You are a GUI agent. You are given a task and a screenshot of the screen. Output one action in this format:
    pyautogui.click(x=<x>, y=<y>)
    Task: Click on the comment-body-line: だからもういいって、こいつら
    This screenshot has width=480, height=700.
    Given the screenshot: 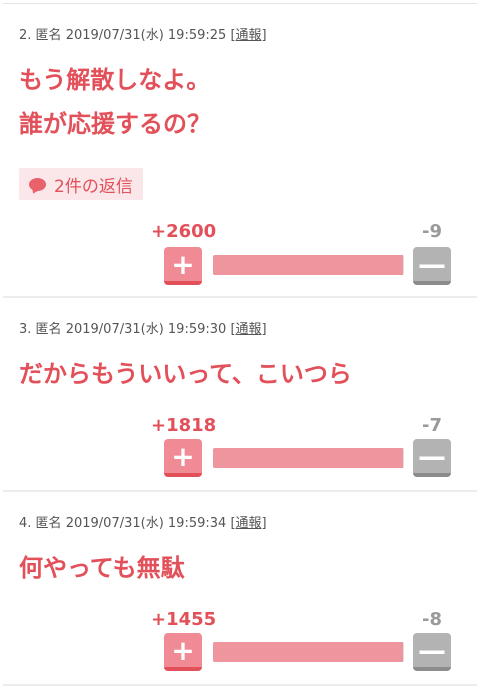 What is the action you would take?
    pyautogui.click(x=185, y=374)
    